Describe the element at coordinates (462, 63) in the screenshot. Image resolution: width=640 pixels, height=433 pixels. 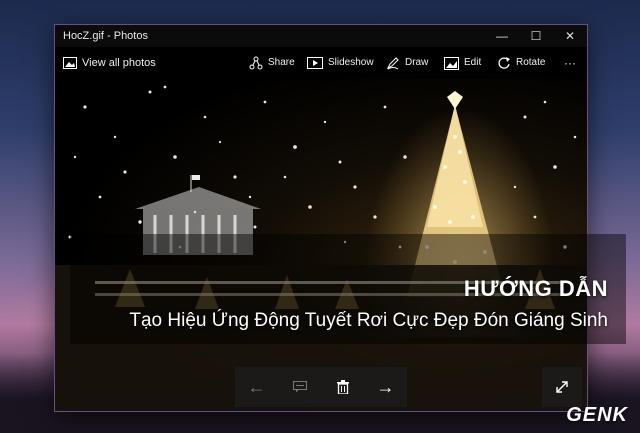
I see `edit-button: Edit` at that location.